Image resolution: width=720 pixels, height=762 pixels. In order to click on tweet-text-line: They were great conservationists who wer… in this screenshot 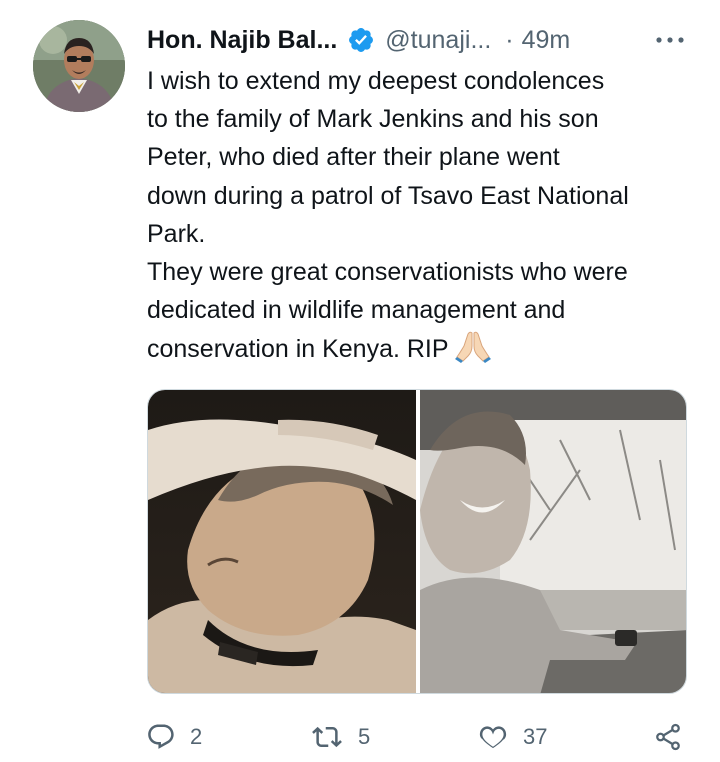, I will do `click(387, 272)`.